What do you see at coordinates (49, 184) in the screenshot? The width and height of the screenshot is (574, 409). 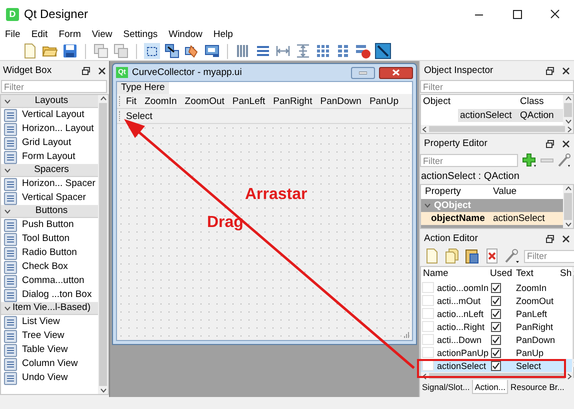 I see `widget-item: Horizon... Spacer` at bounding box center [49, 184].